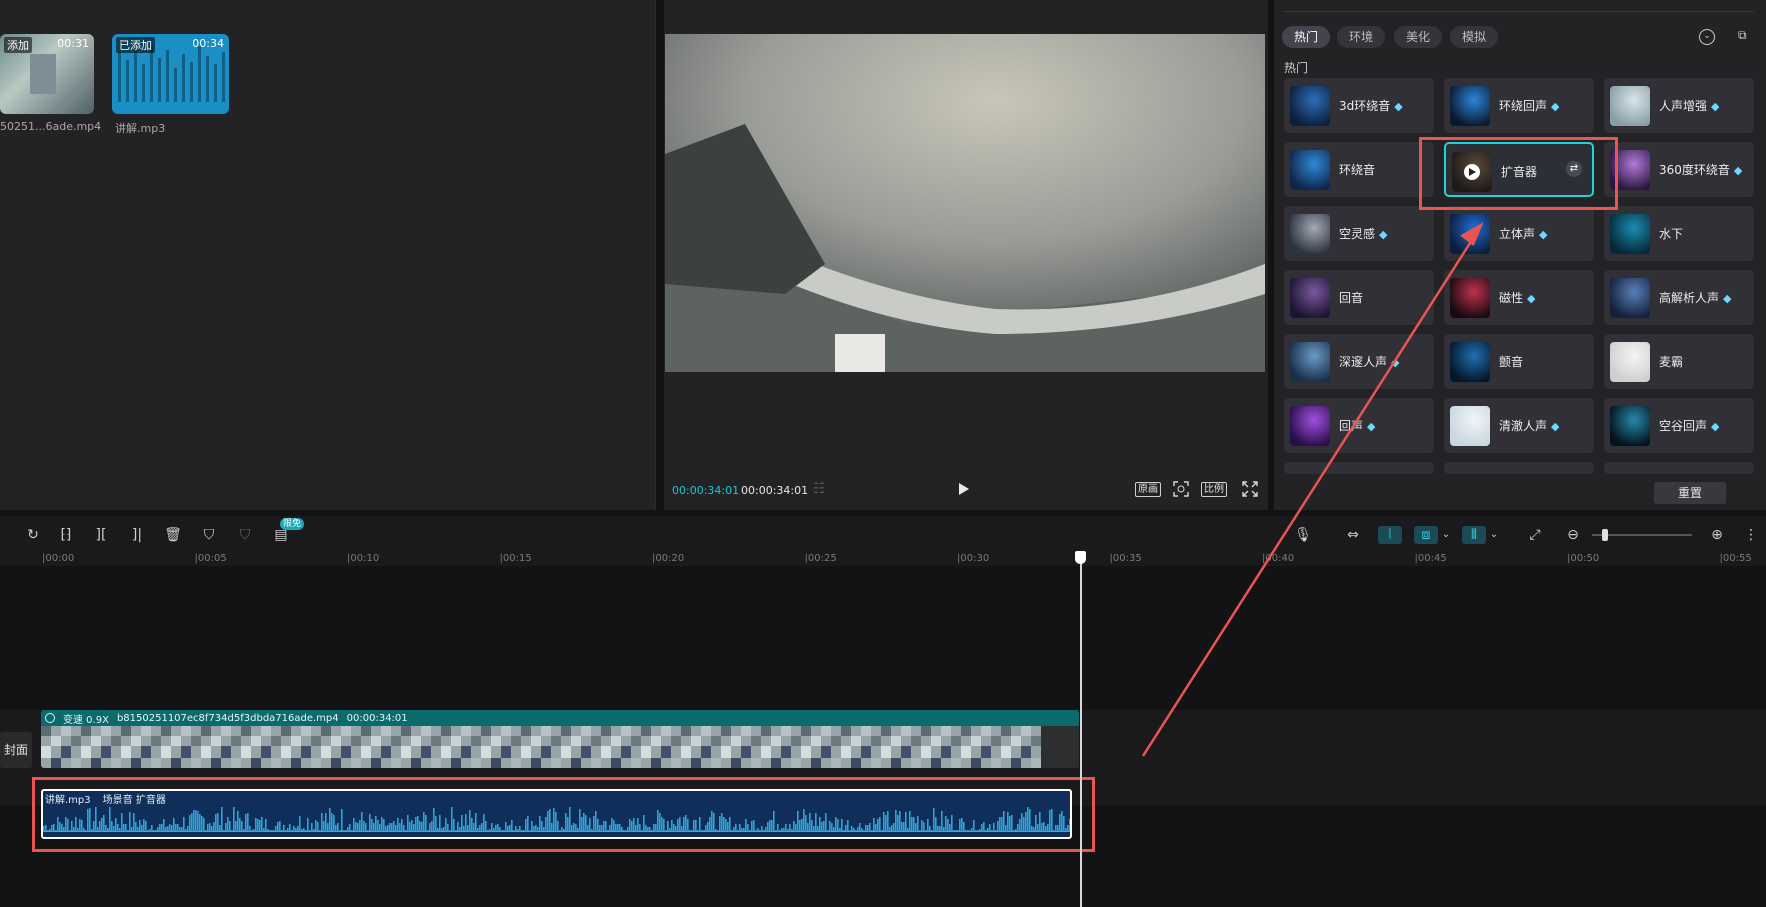 The width and height of the screenshot is (1766, 907). I want to click on effect-card: 空灵感 ◆, so click(1359, 233).